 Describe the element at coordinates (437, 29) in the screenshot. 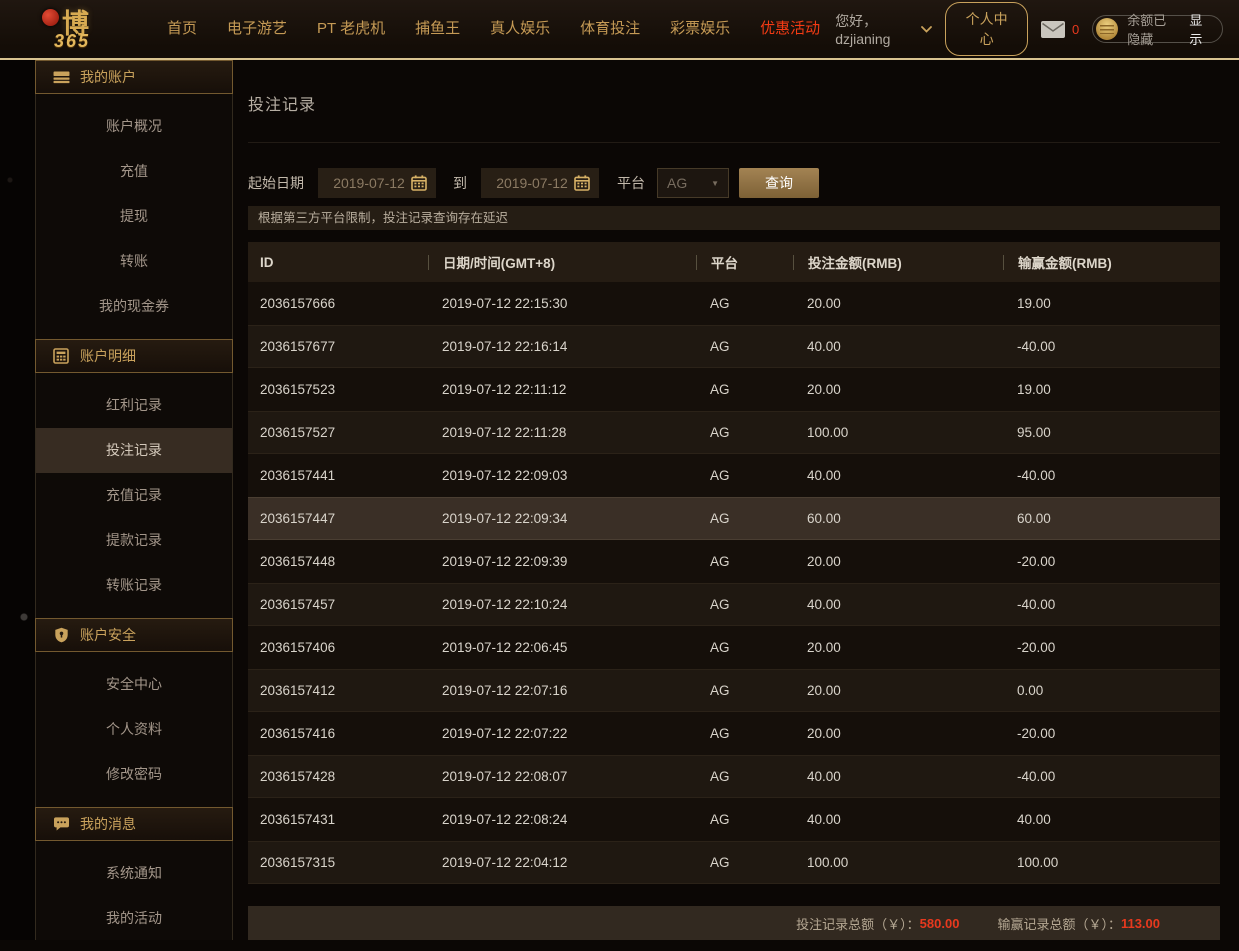

I see `nav-item: 捕鱼王` at that location.